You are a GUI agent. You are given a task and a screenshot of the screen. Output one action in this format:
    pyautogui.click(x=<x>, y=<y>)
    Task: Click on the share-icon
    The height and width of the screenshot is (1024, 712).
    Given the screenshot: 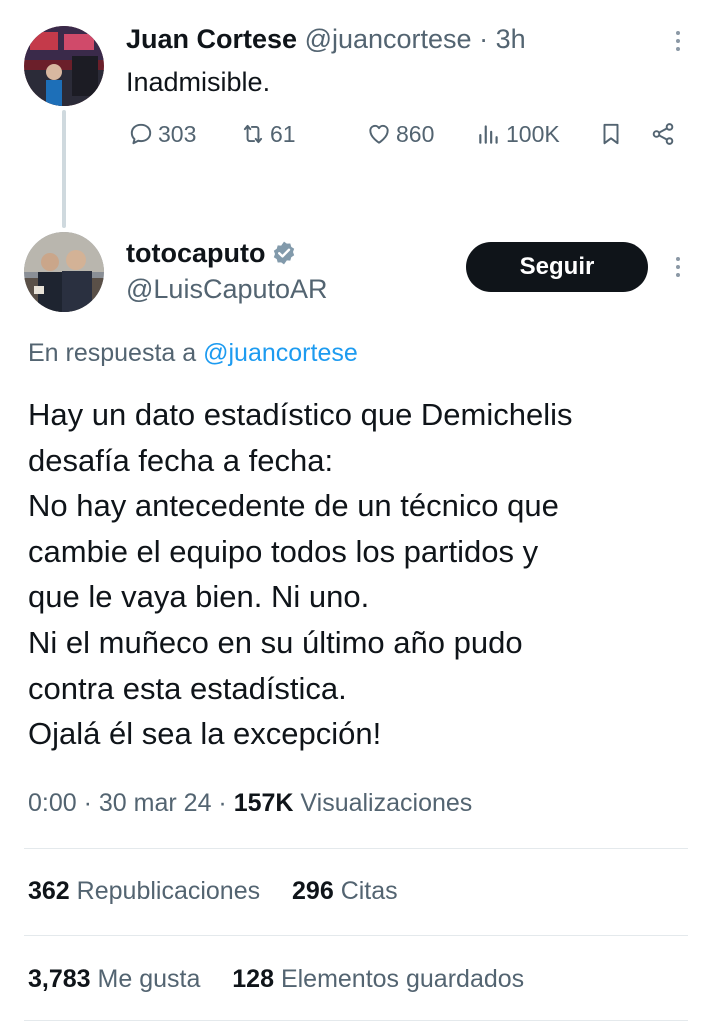 What is the action you would take?
    pyautogui.click(x=663, y=134)
    